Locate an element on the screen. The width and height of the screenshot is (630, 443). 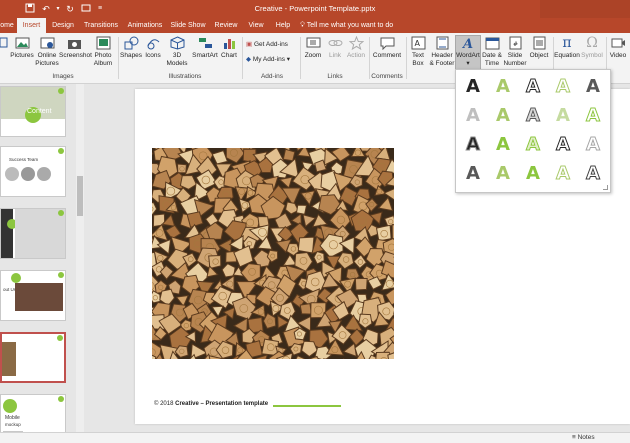
comment-button: Comment is located at coordinates (387, 48).